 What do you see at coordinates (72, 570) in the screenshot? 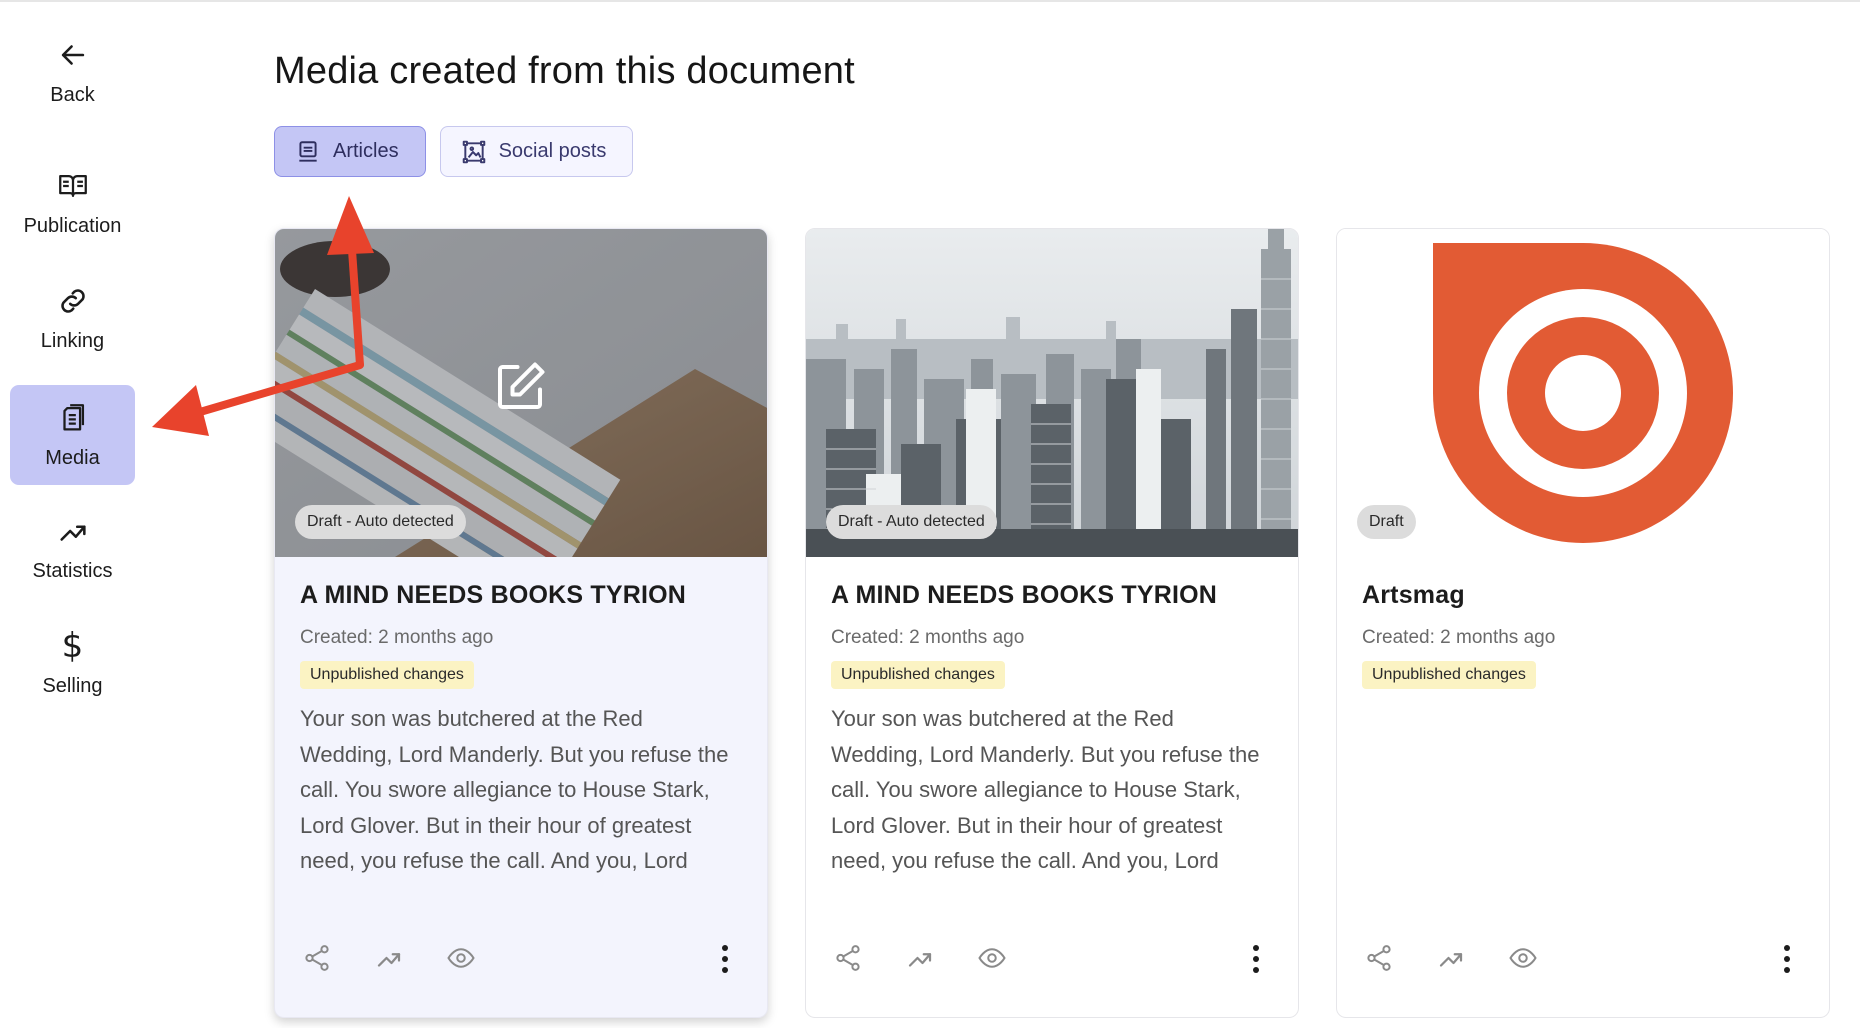
I see `sidebar-item-label: Statistics` at bounding box center [72, 570].